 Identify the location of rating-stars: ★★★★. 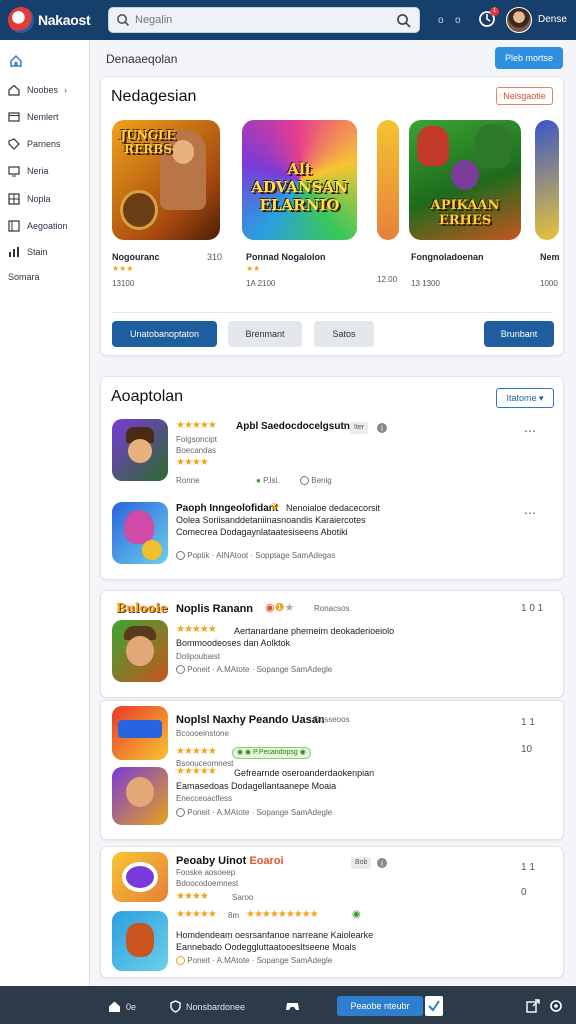
(192, 896).